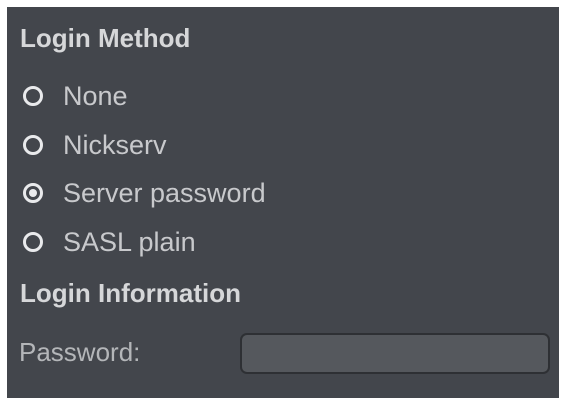 This screenshot has height=405, width=566. I want to click on radio-label-none: None, so click(95, 95).